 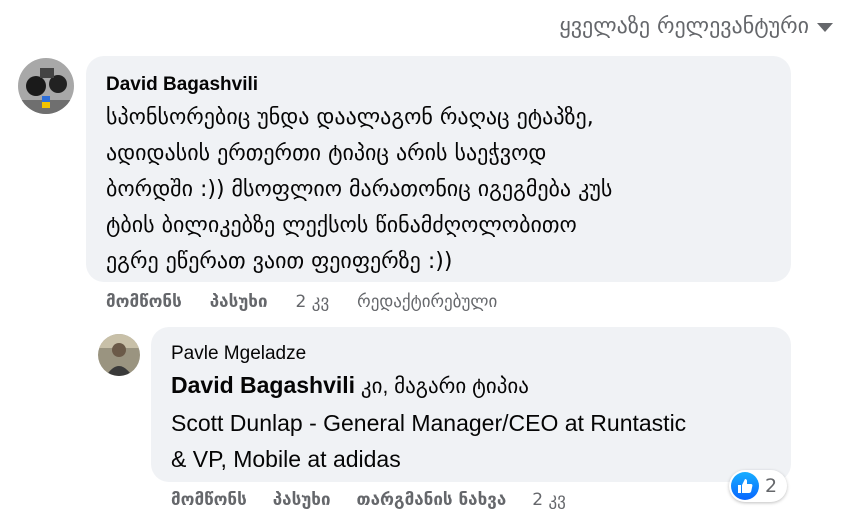 I want to click on reply-text: კი, მაგარი ტიპია, so click(x=442, y=386).